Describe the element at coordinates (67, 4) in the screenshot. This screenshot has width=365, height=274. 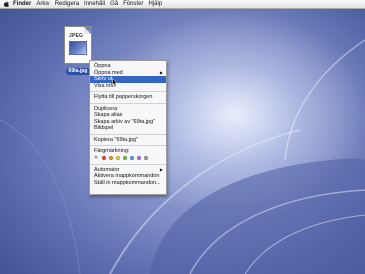
I see `menu-redigera: Redigera` at that location.